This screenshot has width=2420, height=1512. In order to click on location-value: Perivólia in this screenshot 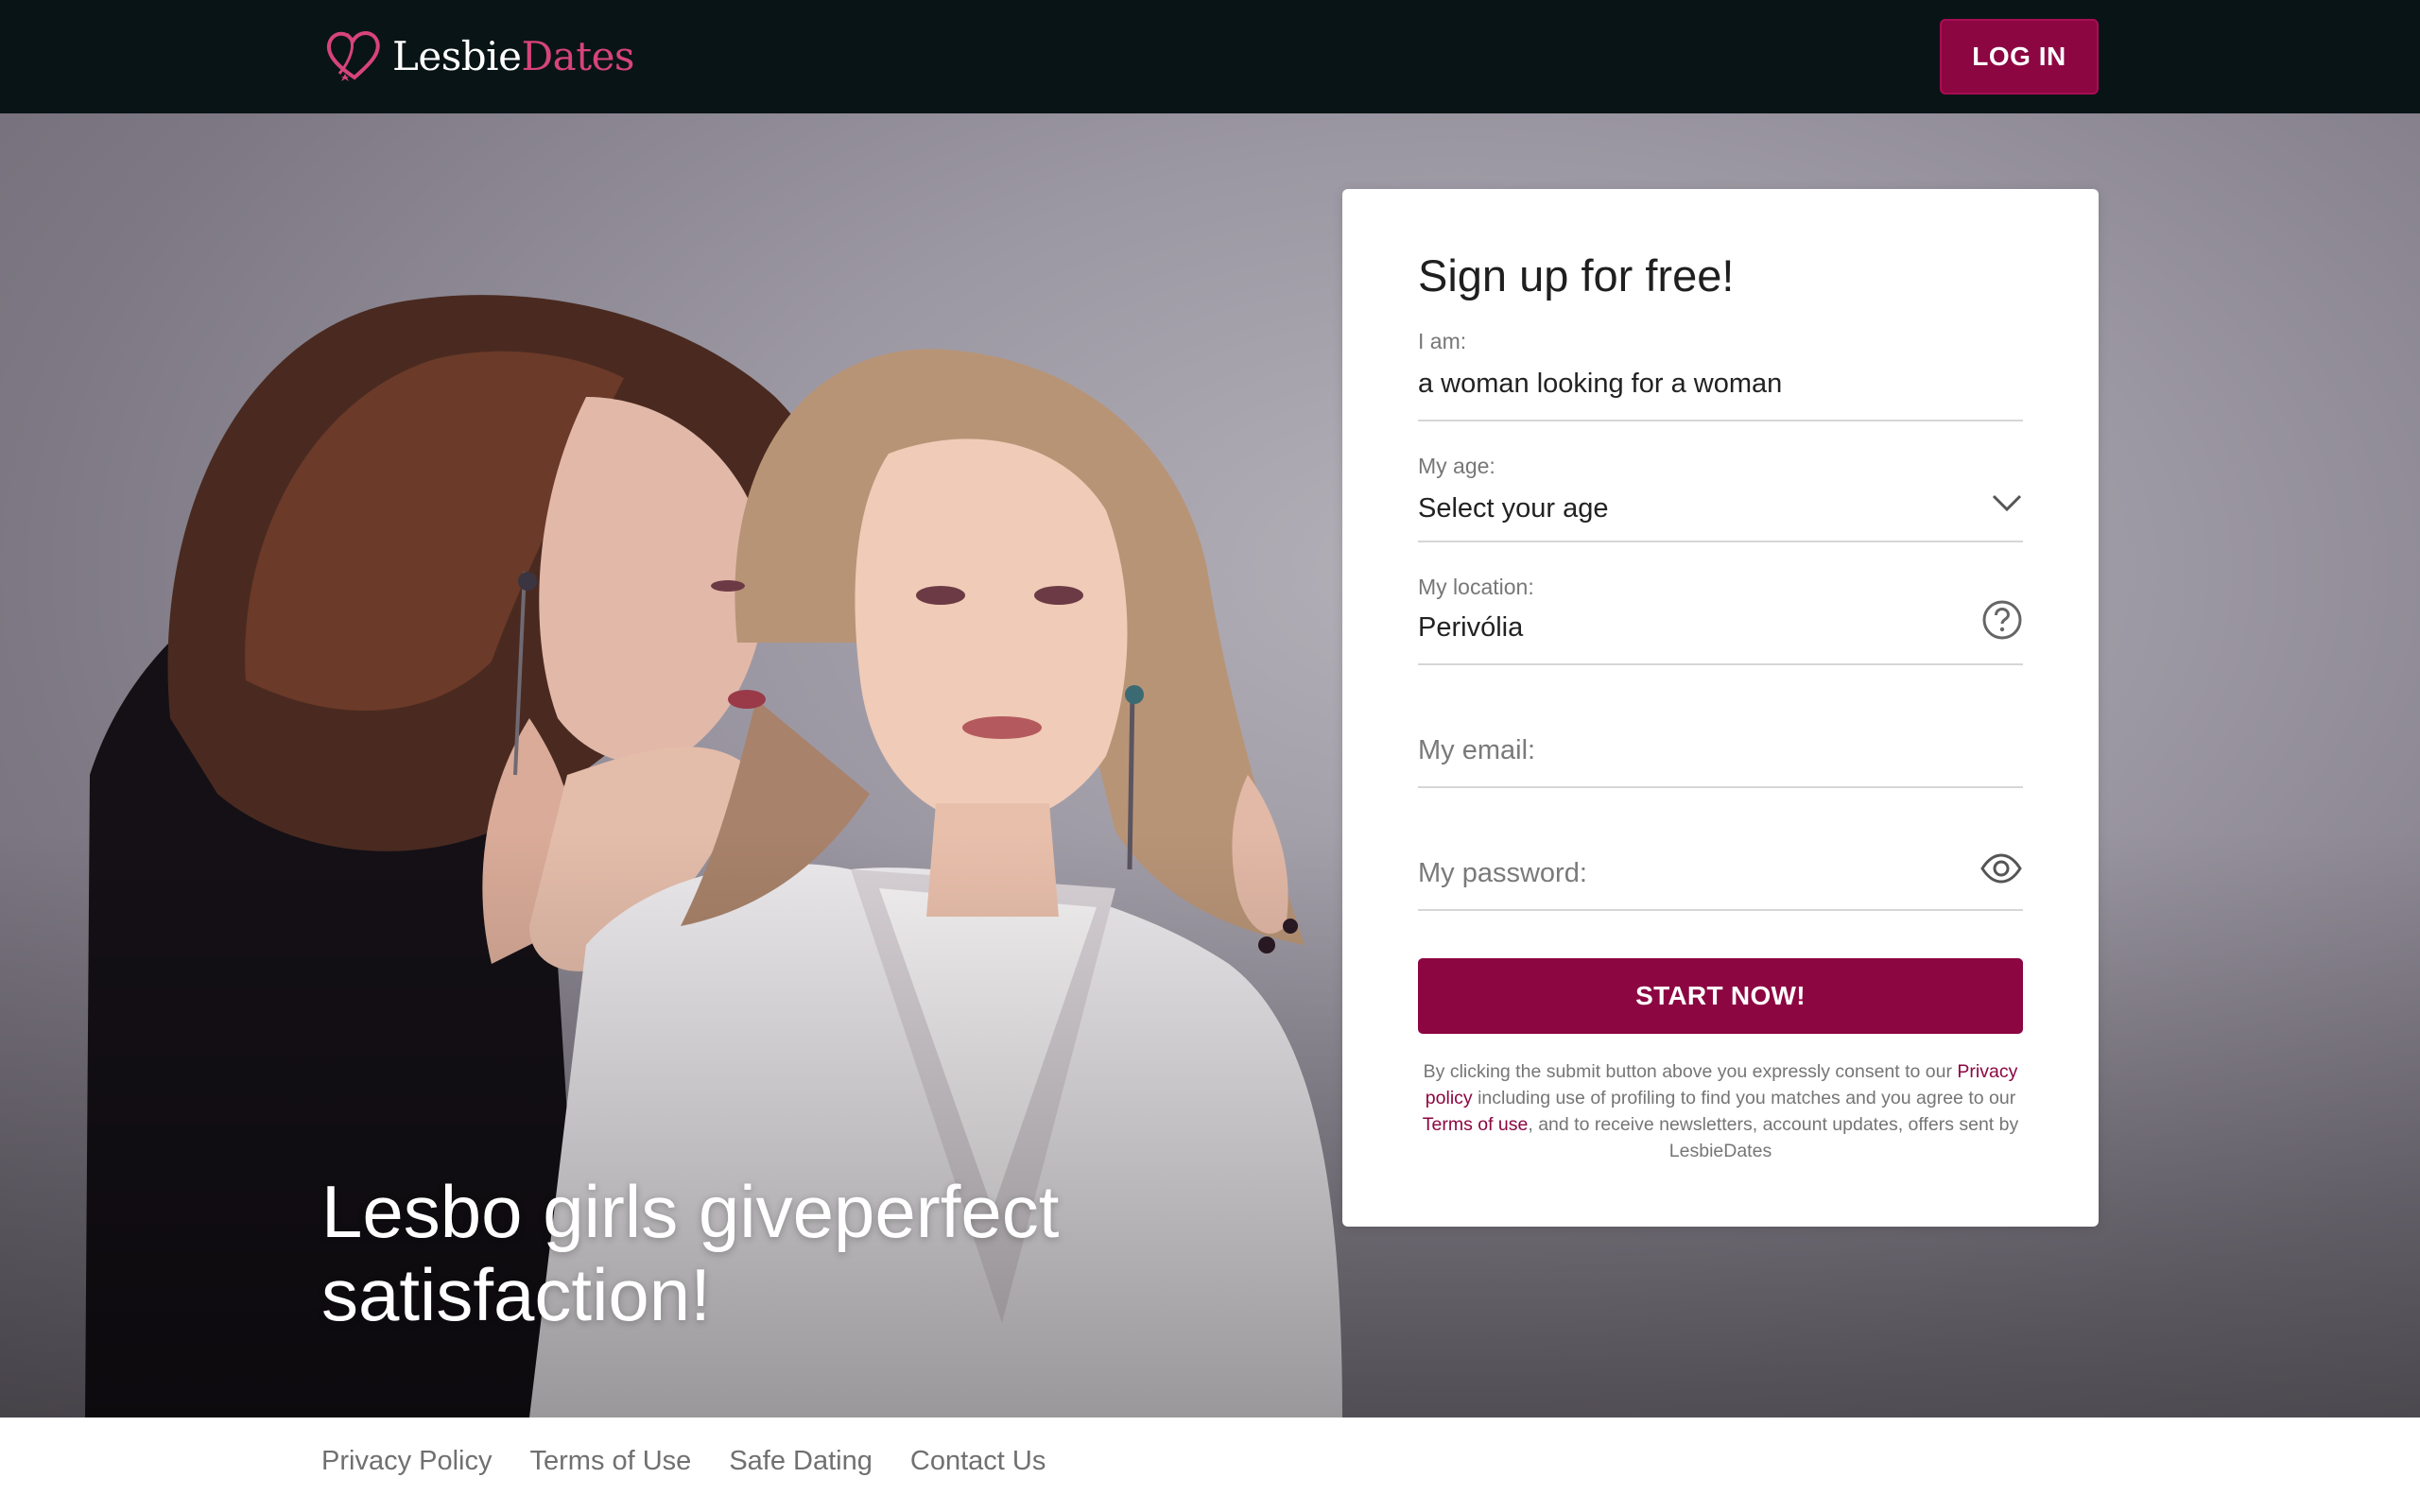, I will do `click(1471, 627)`.